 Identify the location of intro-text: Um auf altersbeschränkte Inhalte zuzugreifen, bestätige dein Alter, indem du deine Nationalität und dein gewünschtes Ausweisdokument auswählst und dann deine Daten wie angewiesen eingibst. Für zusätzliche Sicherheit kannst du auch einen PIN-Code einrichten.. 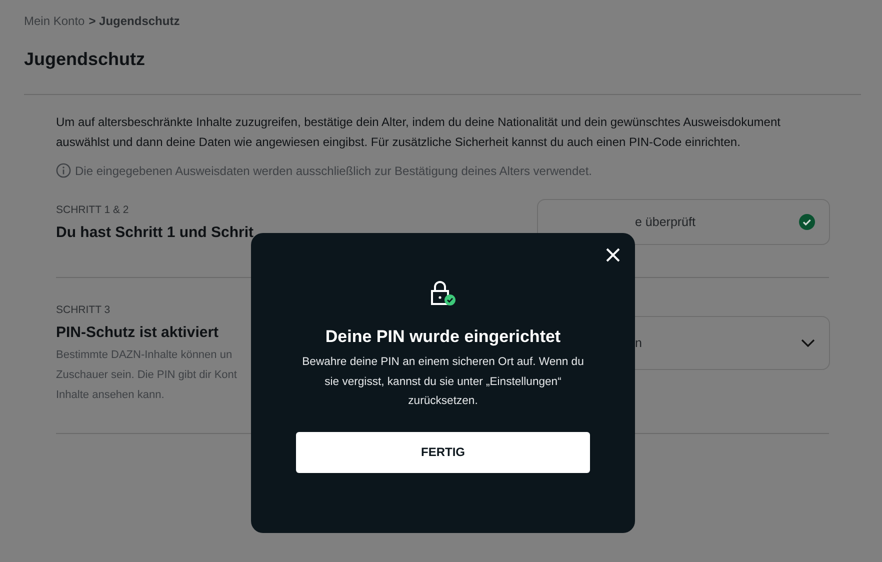
(419, 132).